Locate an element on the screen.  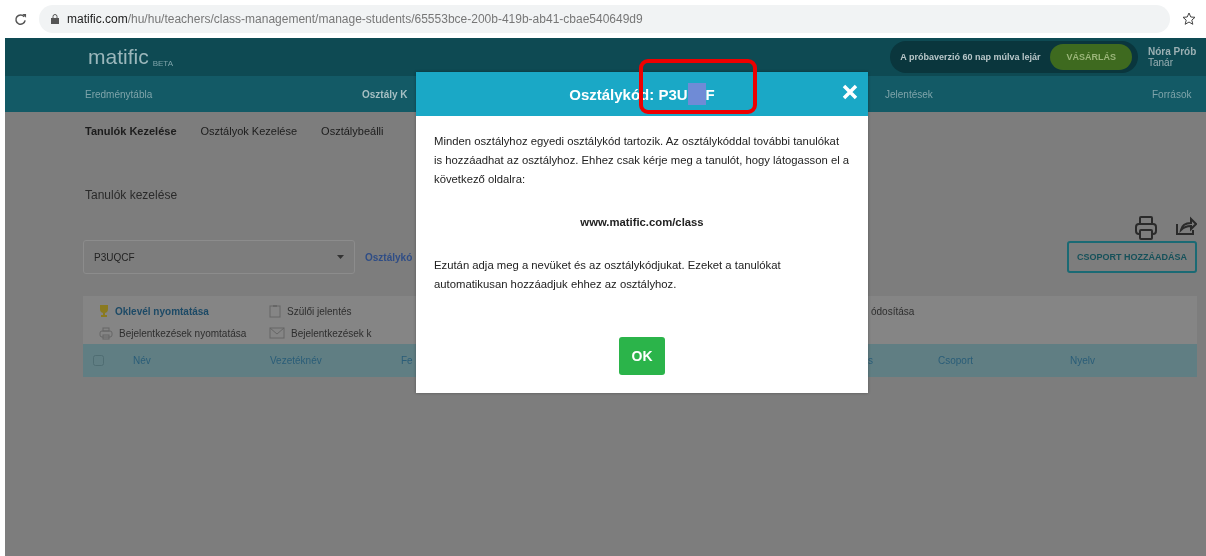
subnav-tab: Osztályok Kezelése is located at coordinates (249, 131).